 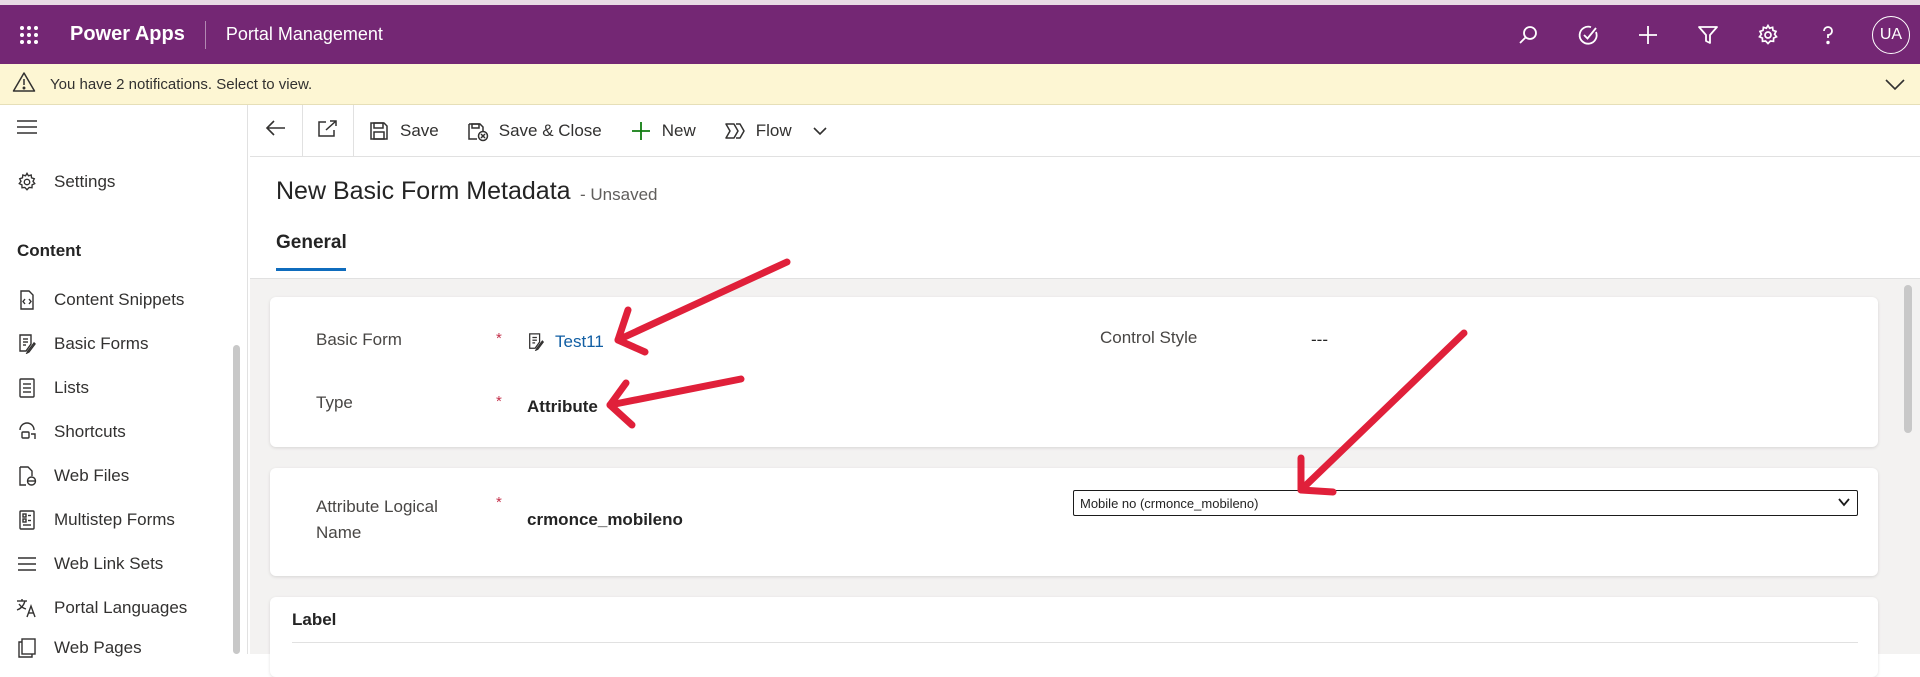 I want to click on attribute-select-value: Mobile no (crmonce_mobileno), so click(x=1169, y=503).